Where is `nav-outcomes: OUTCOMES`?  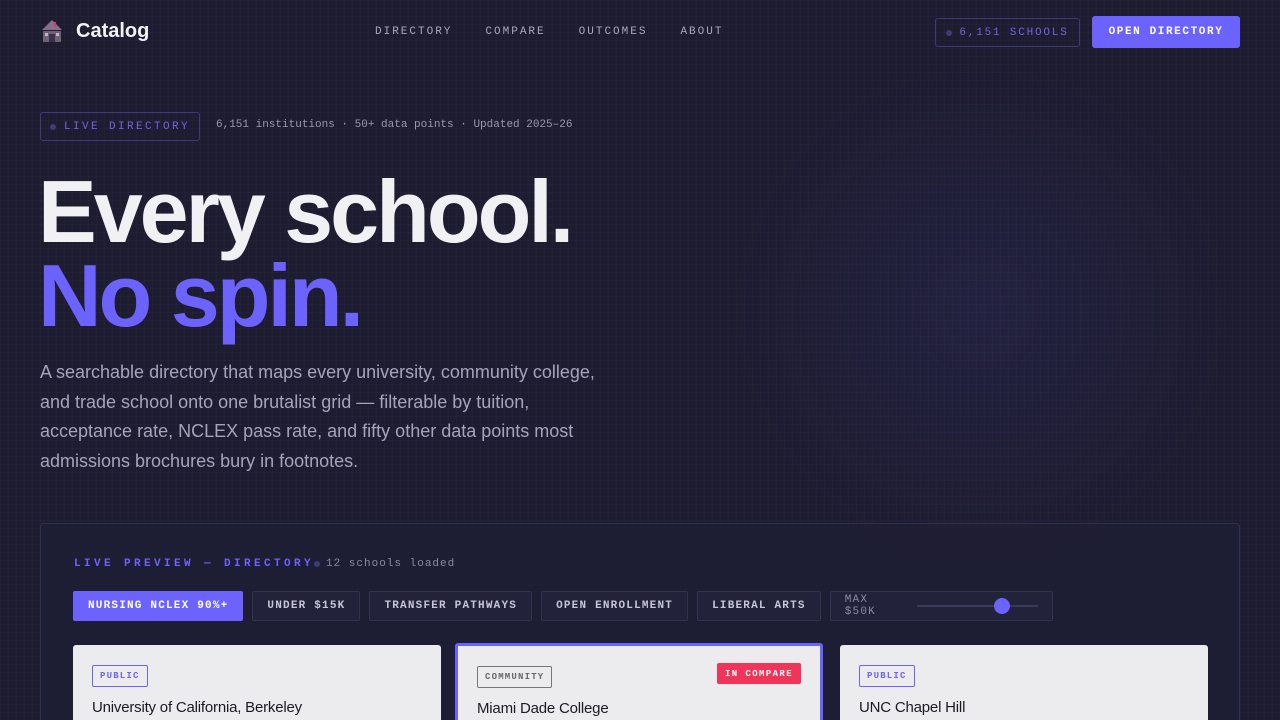
nav-outcomes: OUTCOMES is located at coordinates (613, 32).